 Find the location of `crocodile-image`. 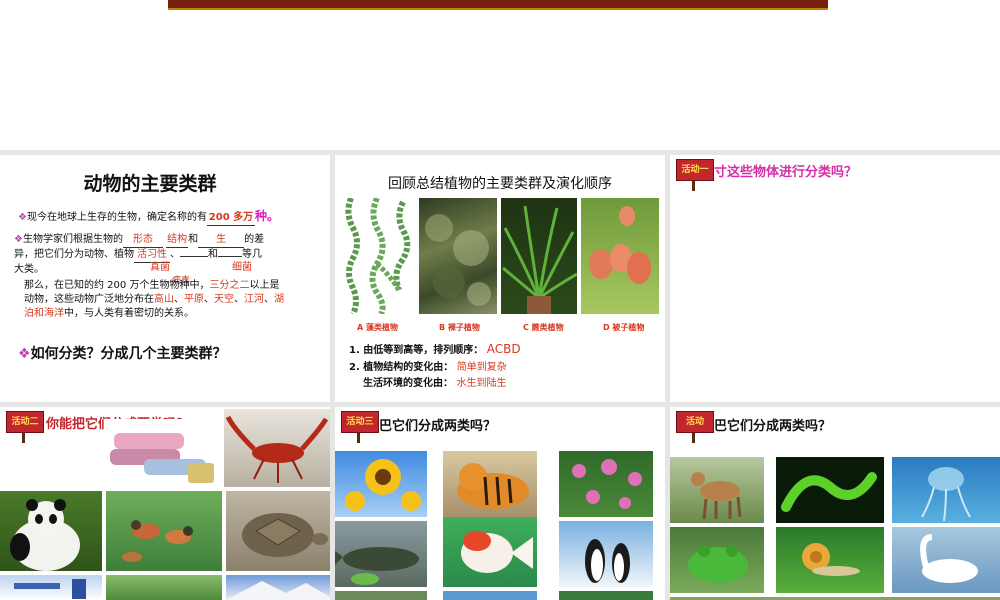

crocodile-image is located at coordinates (381, 554).